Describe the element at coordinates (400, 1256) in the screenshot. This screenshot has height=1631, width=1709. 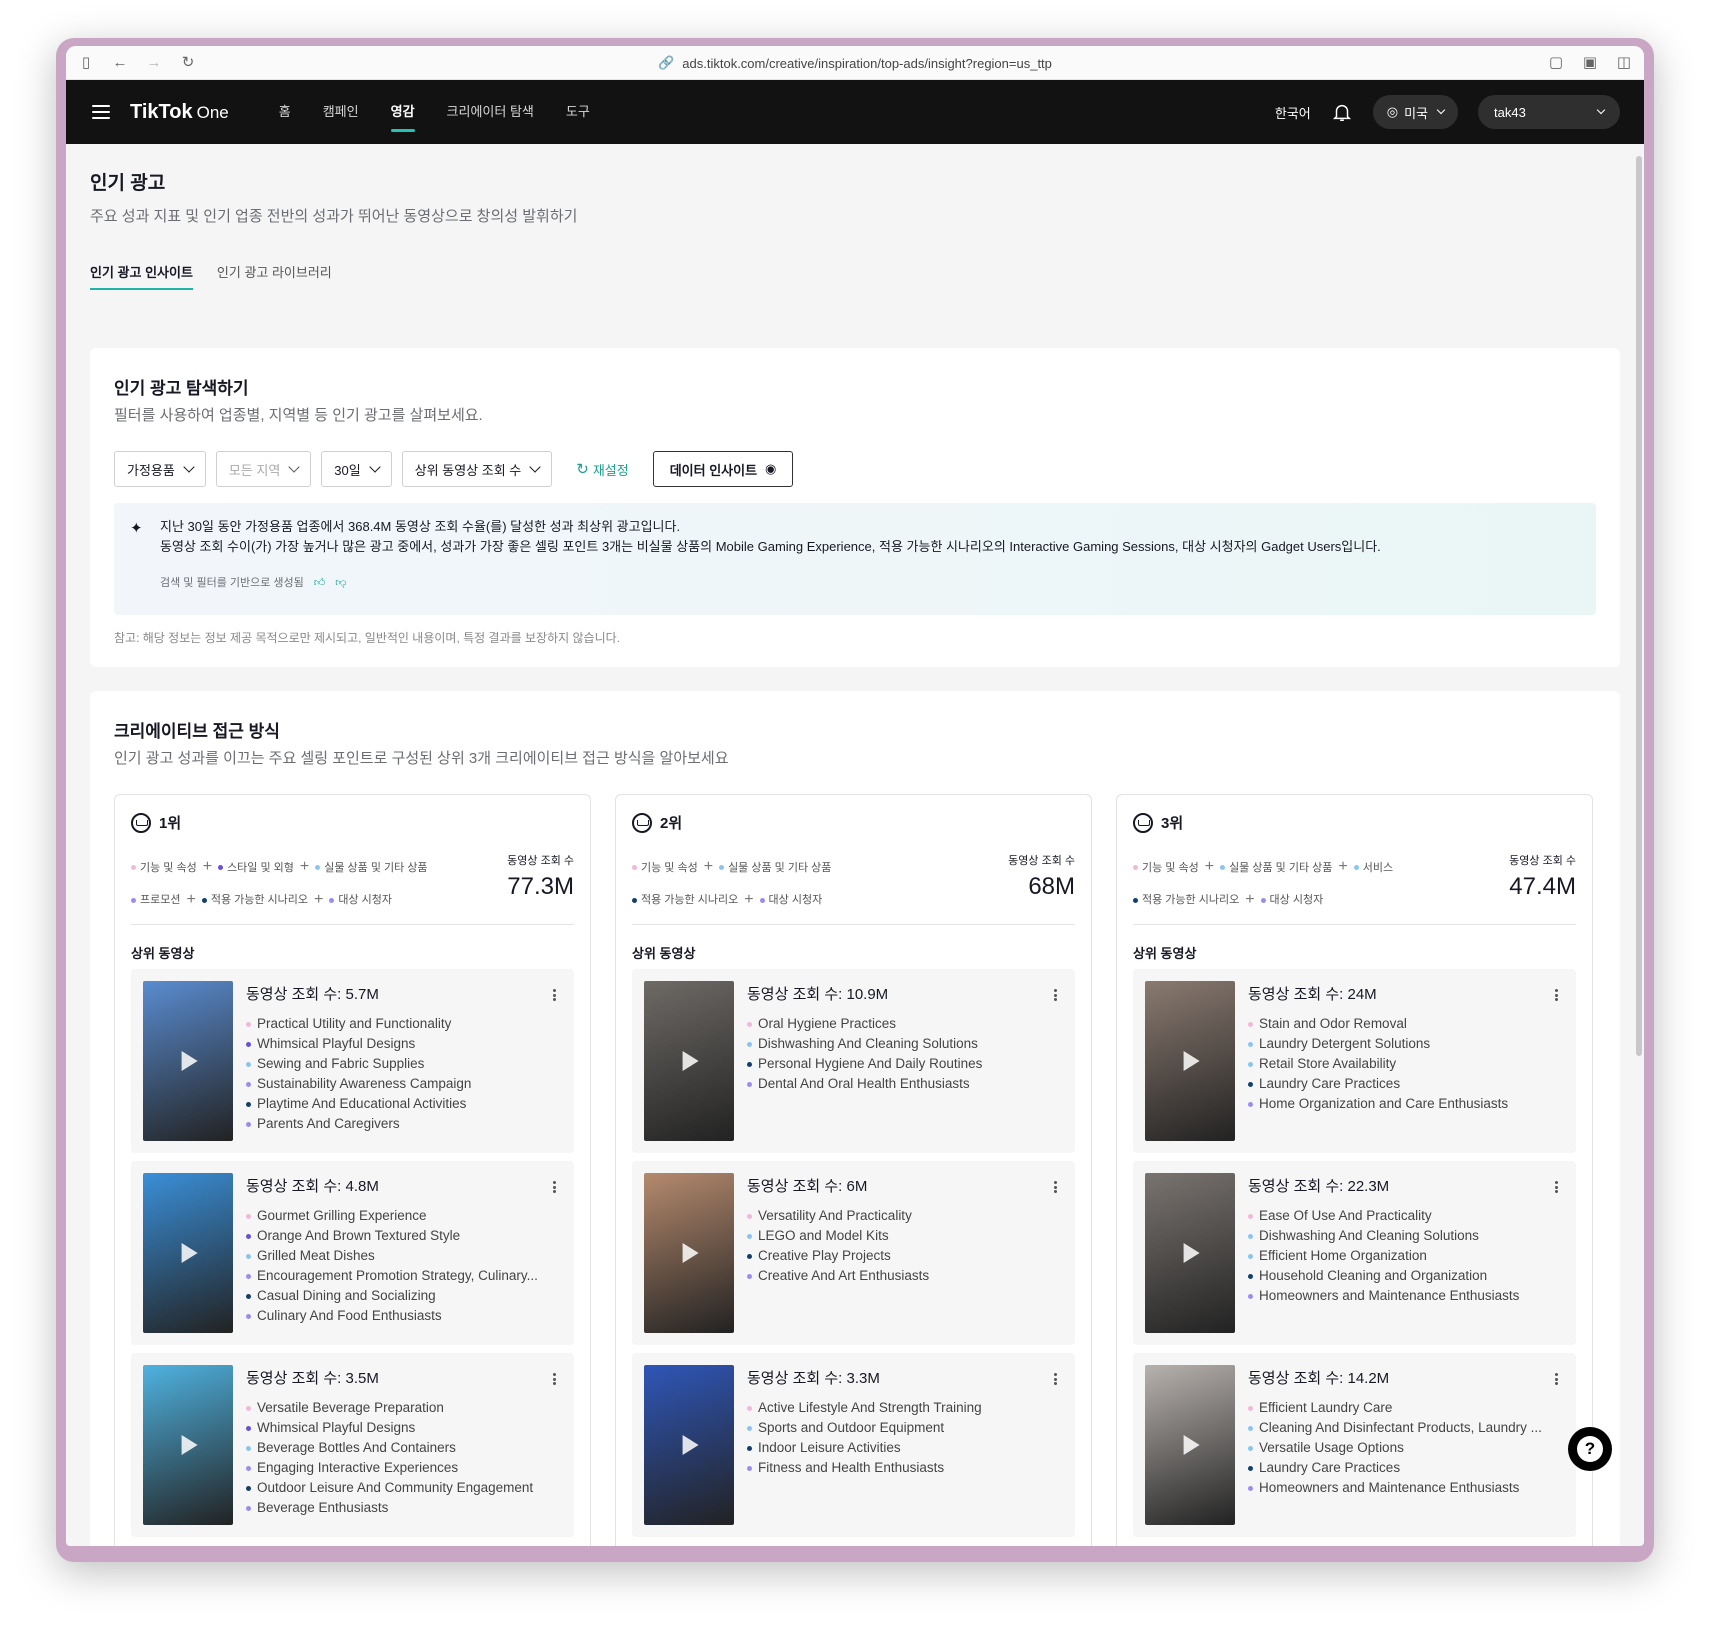
I see `video-selling-point: Grilled Meat Dishes` at that location.